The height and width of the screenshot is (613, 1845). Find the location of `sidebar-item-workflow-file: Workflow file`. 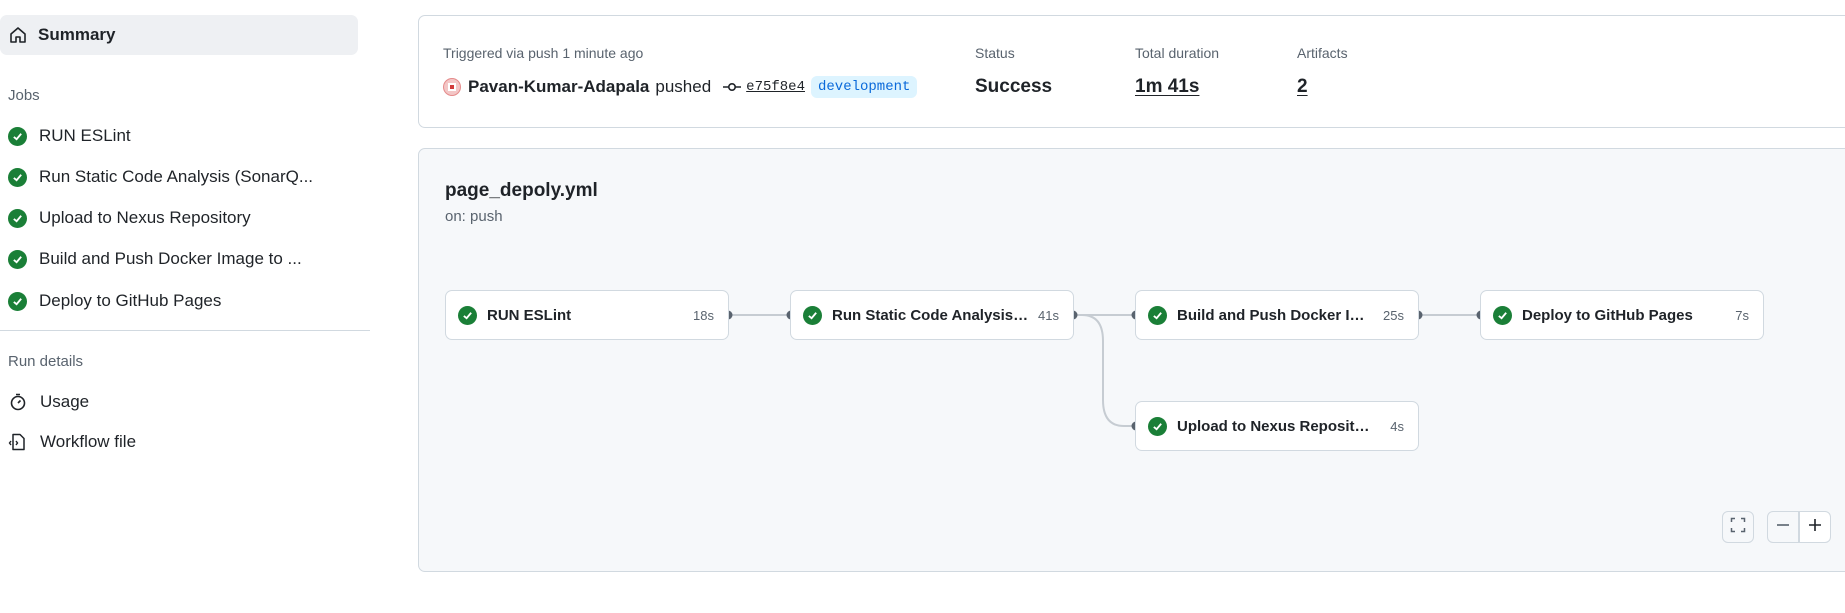

sidebar-item-workflow-file: Workflow file is located at coordinates (72, 442).